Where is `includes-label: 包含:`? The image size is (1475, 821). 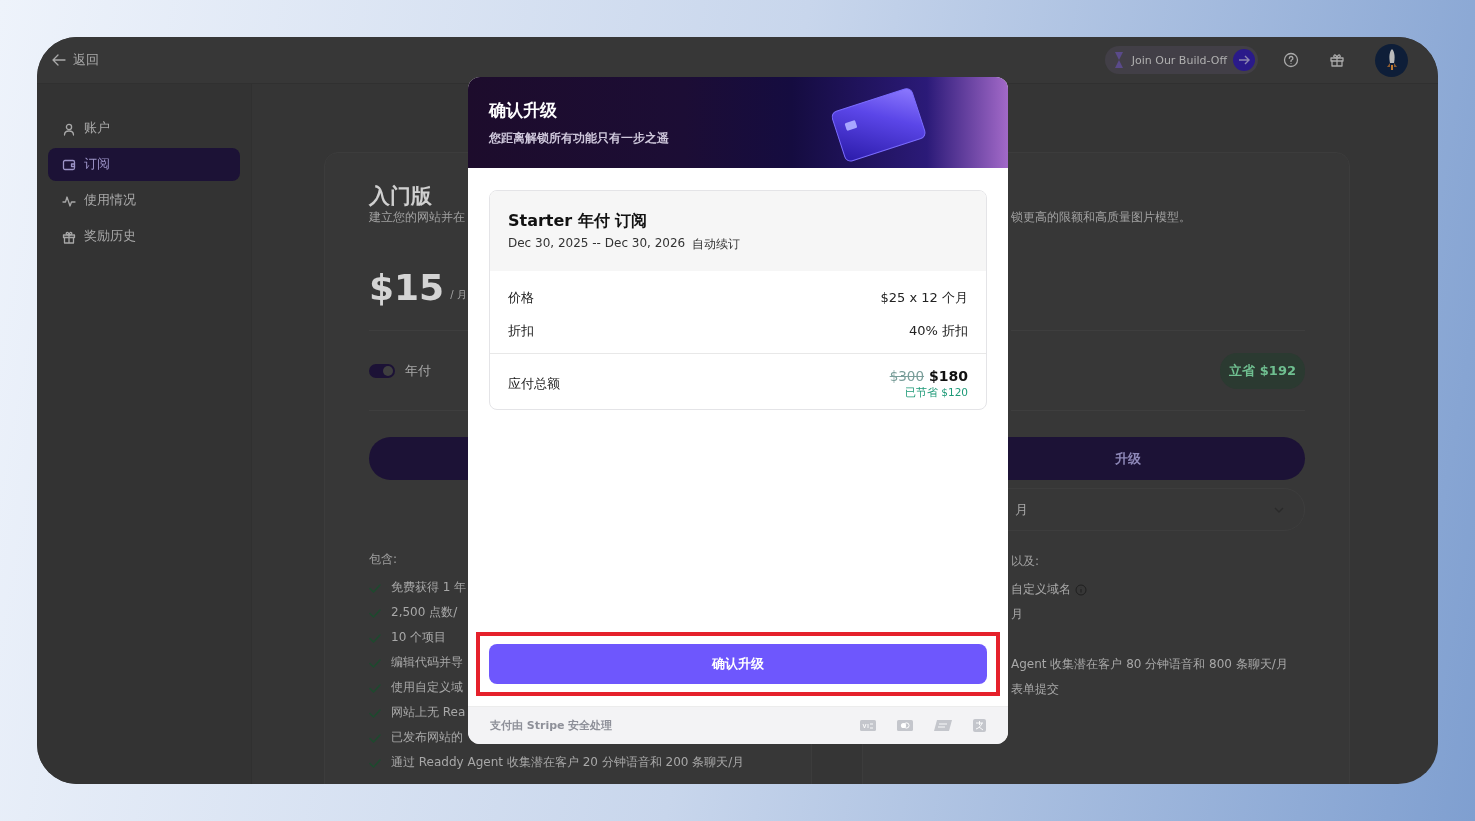 includes-label: 包含: is located at coordinates (383, 559).